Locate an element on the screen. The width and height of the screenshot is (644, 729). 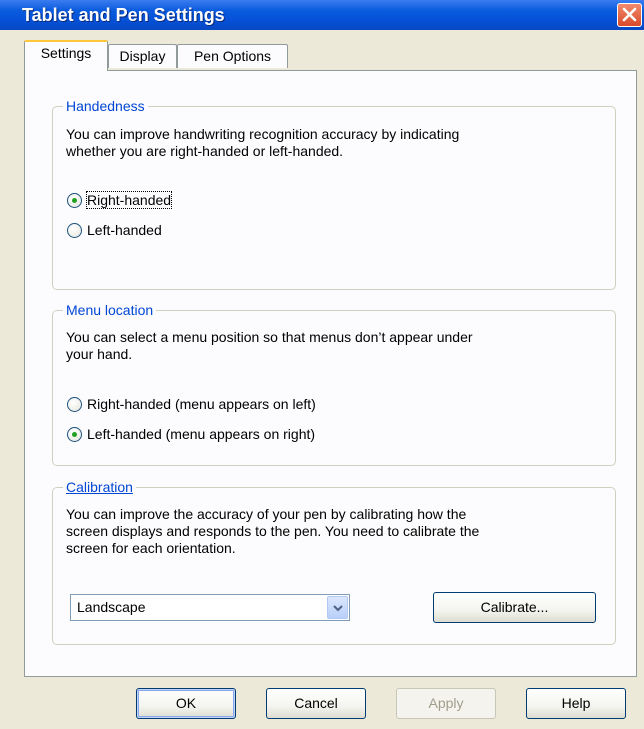
tab-pen-options-label: Pen Options is located at coordinates (232, 56).